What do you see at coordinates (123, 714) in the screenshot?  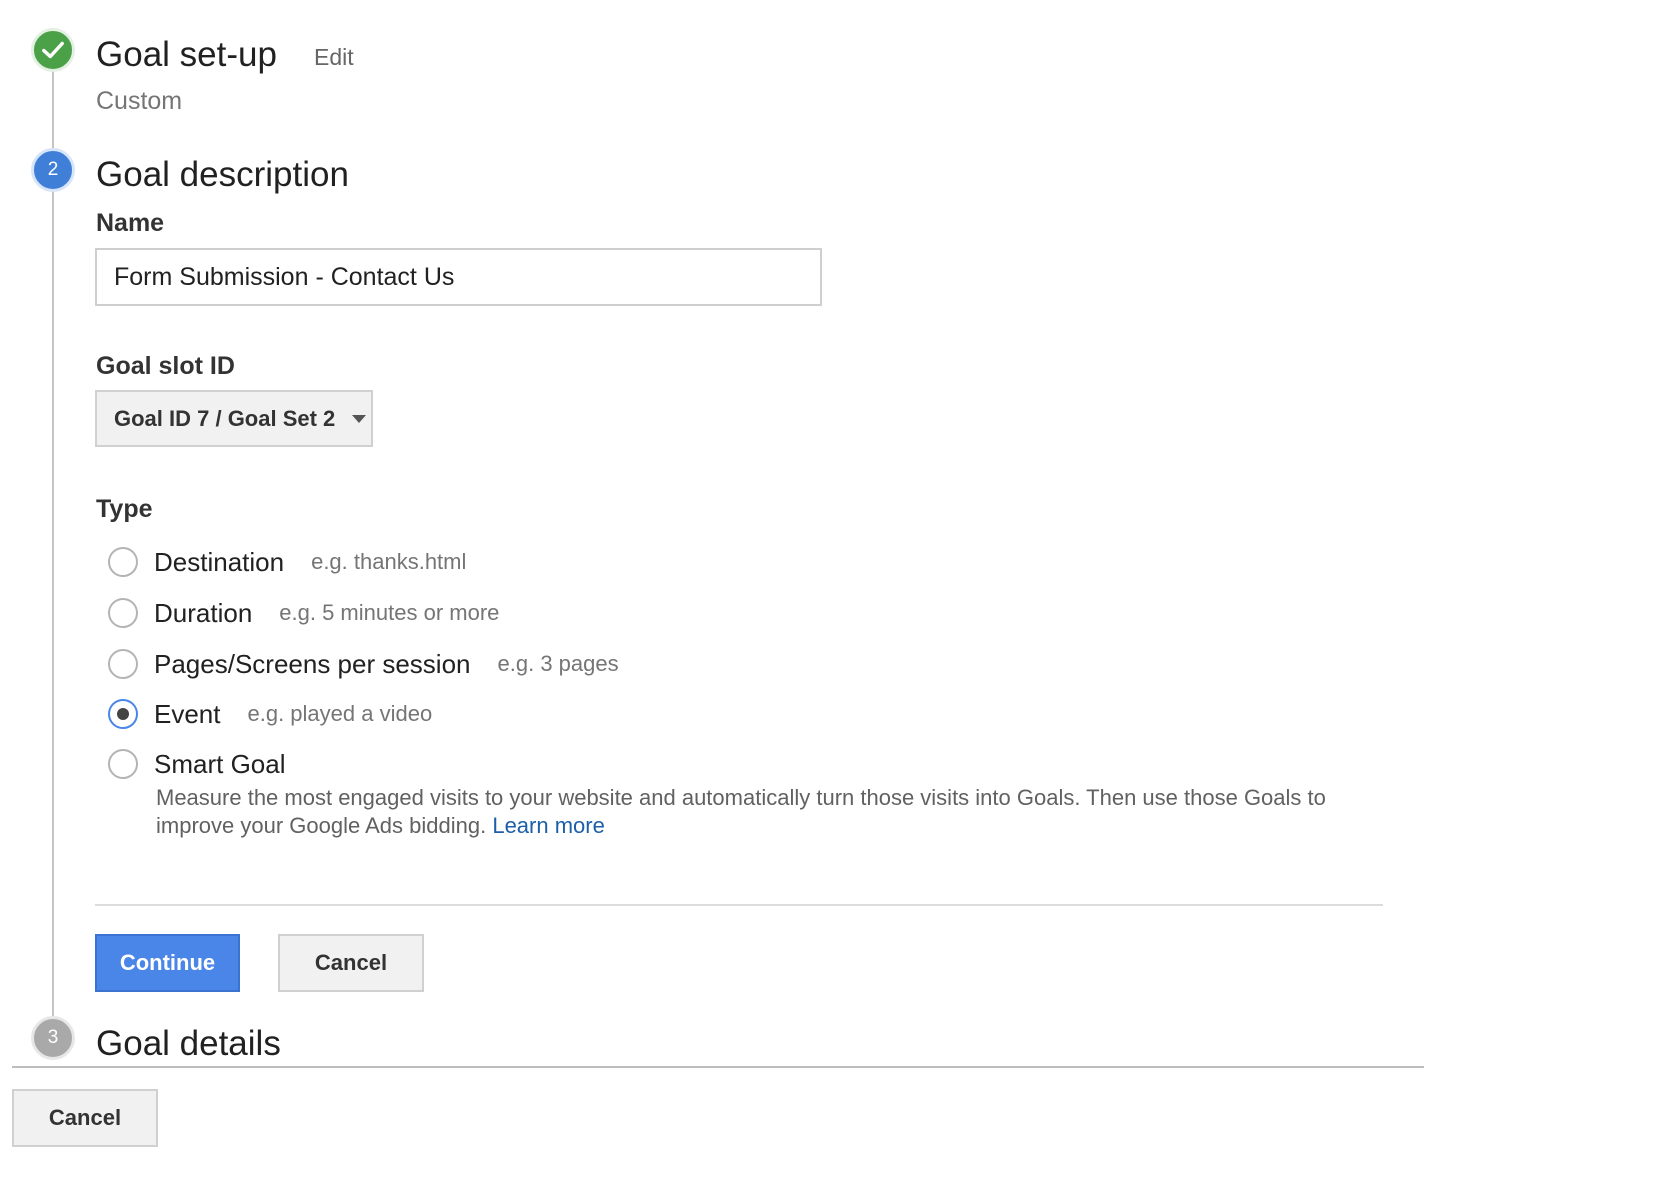 I see `event-radio` at bounding box center [123, 714].